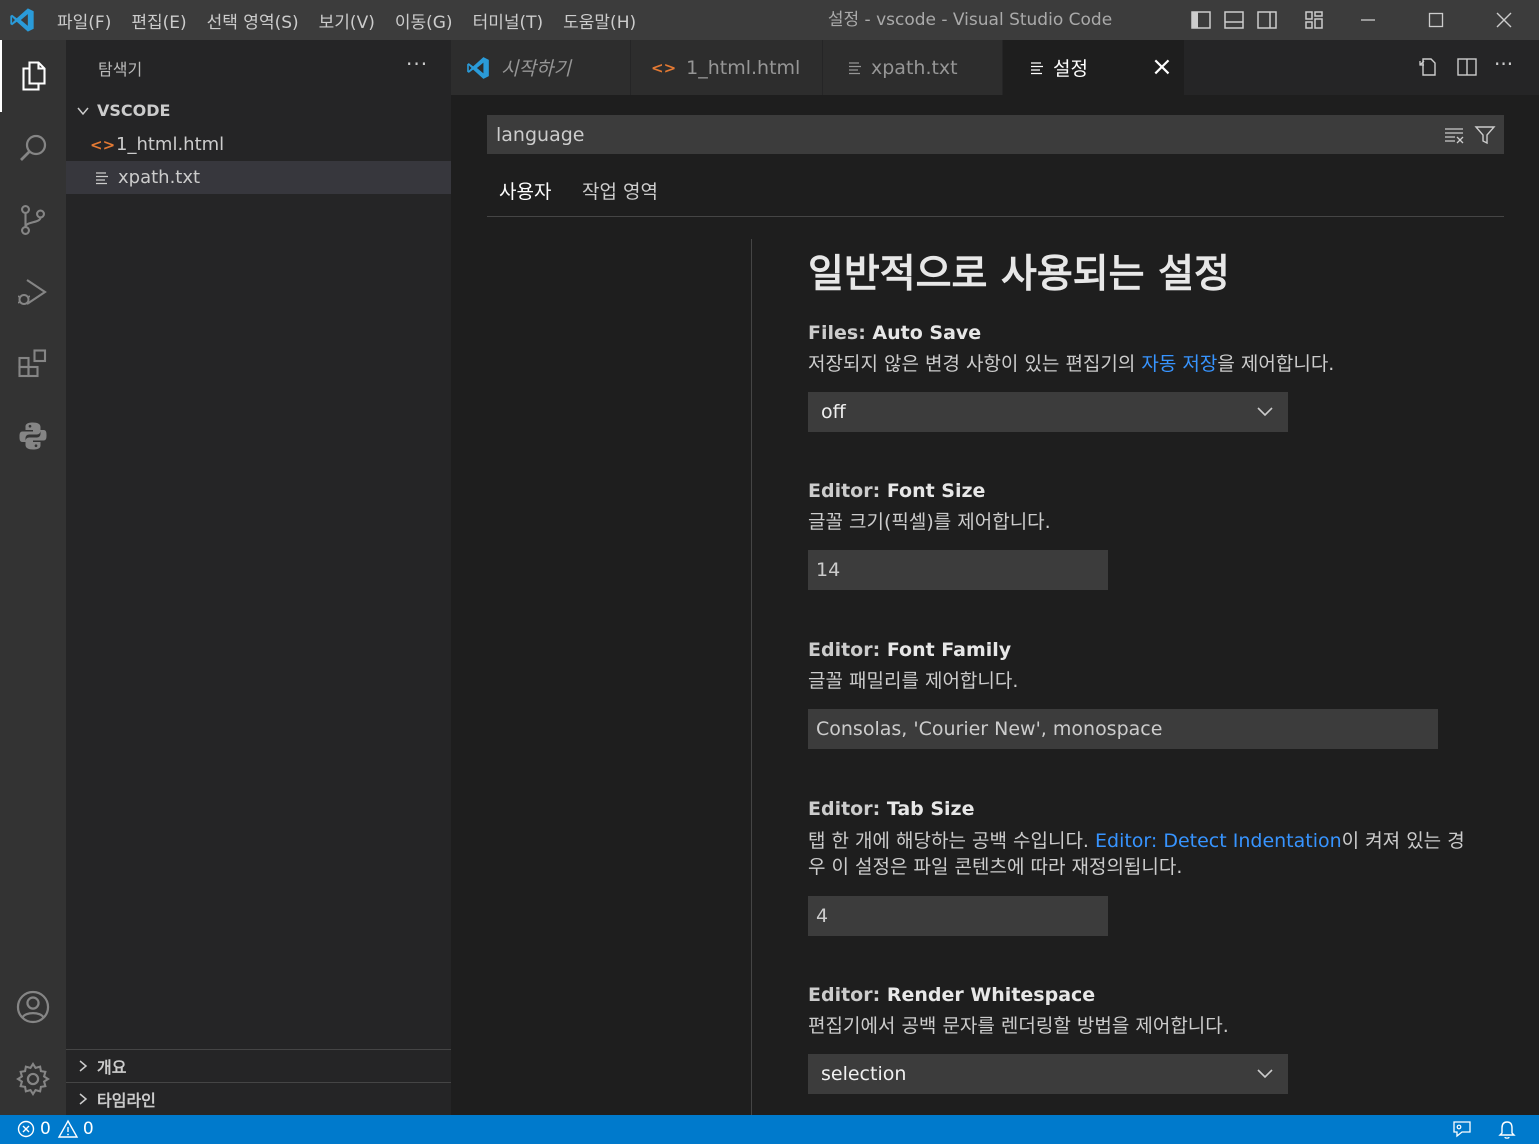 This screenshot has height=1144, width=1539. Describe the element at coordinates (33, 577) in the screenshot. I see `activity-bar` at that location.